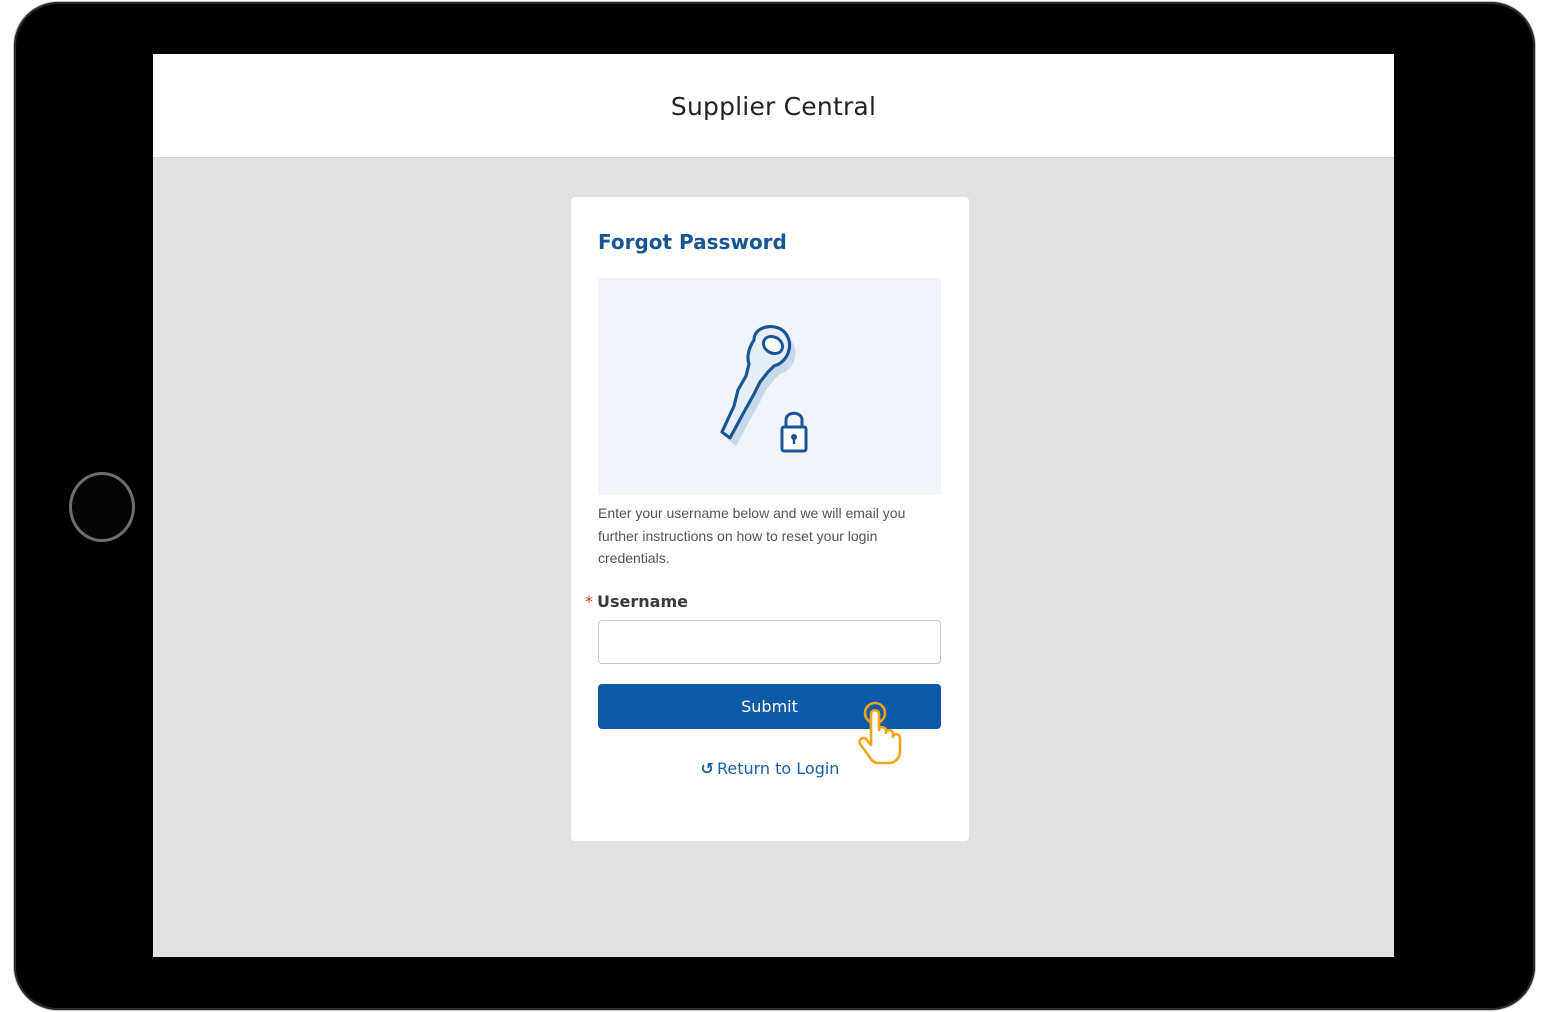 The height and width of the screenshot is (1012, 1550). What do you see at coordinates (778, 768) in the screenshot?
I see `return-to-login-label: Return to Login` at bounding box center [778, 768].